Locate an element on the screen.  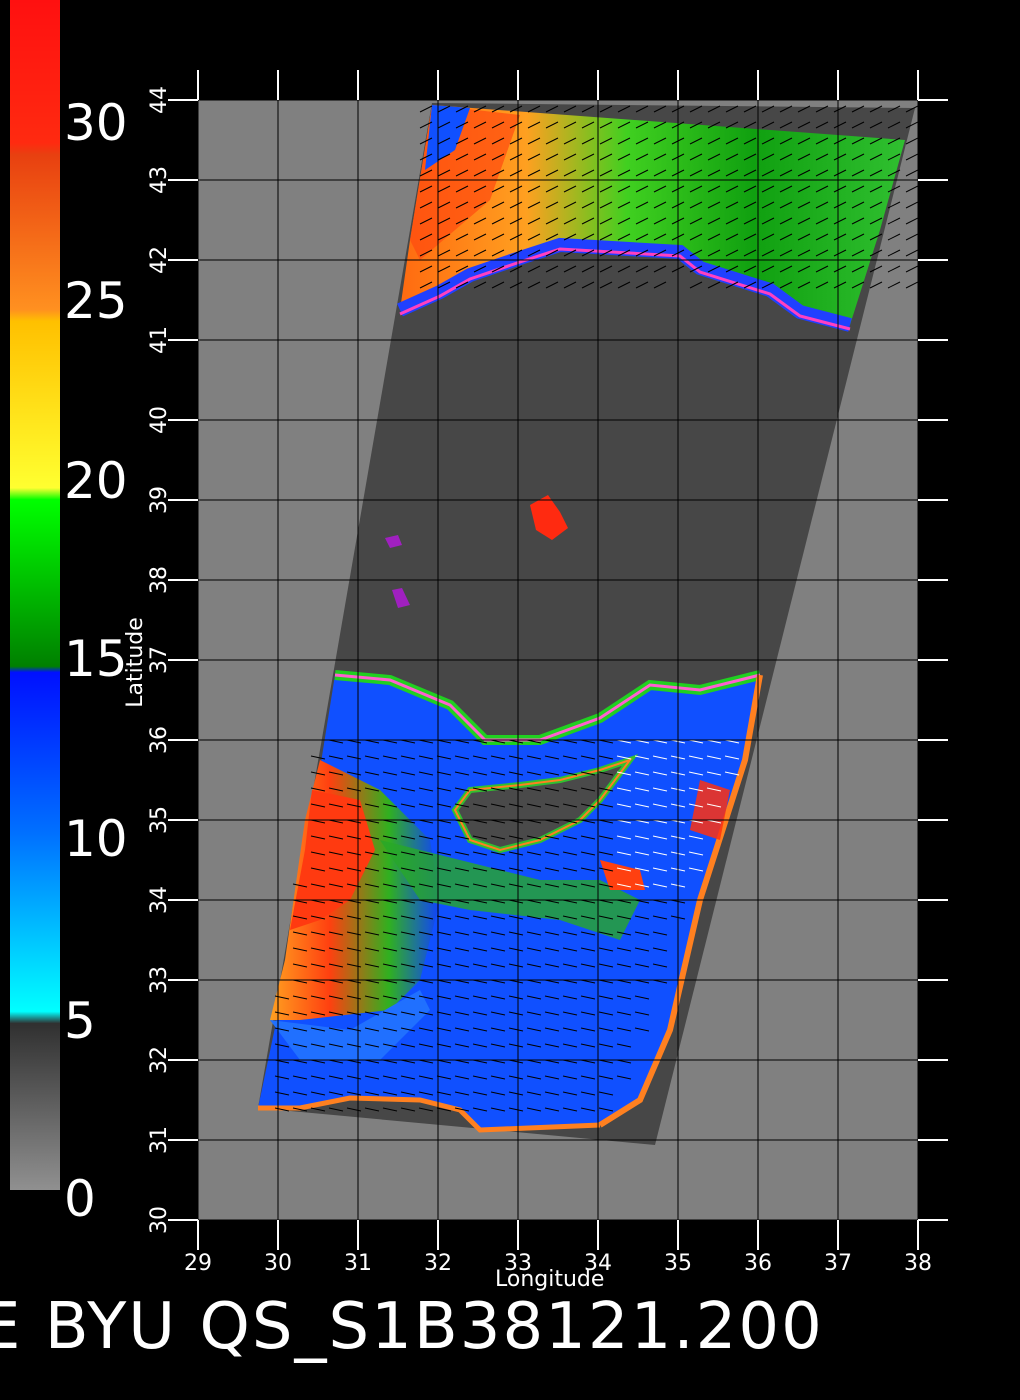
y-tick-label-33: 33 is located at coordinates (159, 980).